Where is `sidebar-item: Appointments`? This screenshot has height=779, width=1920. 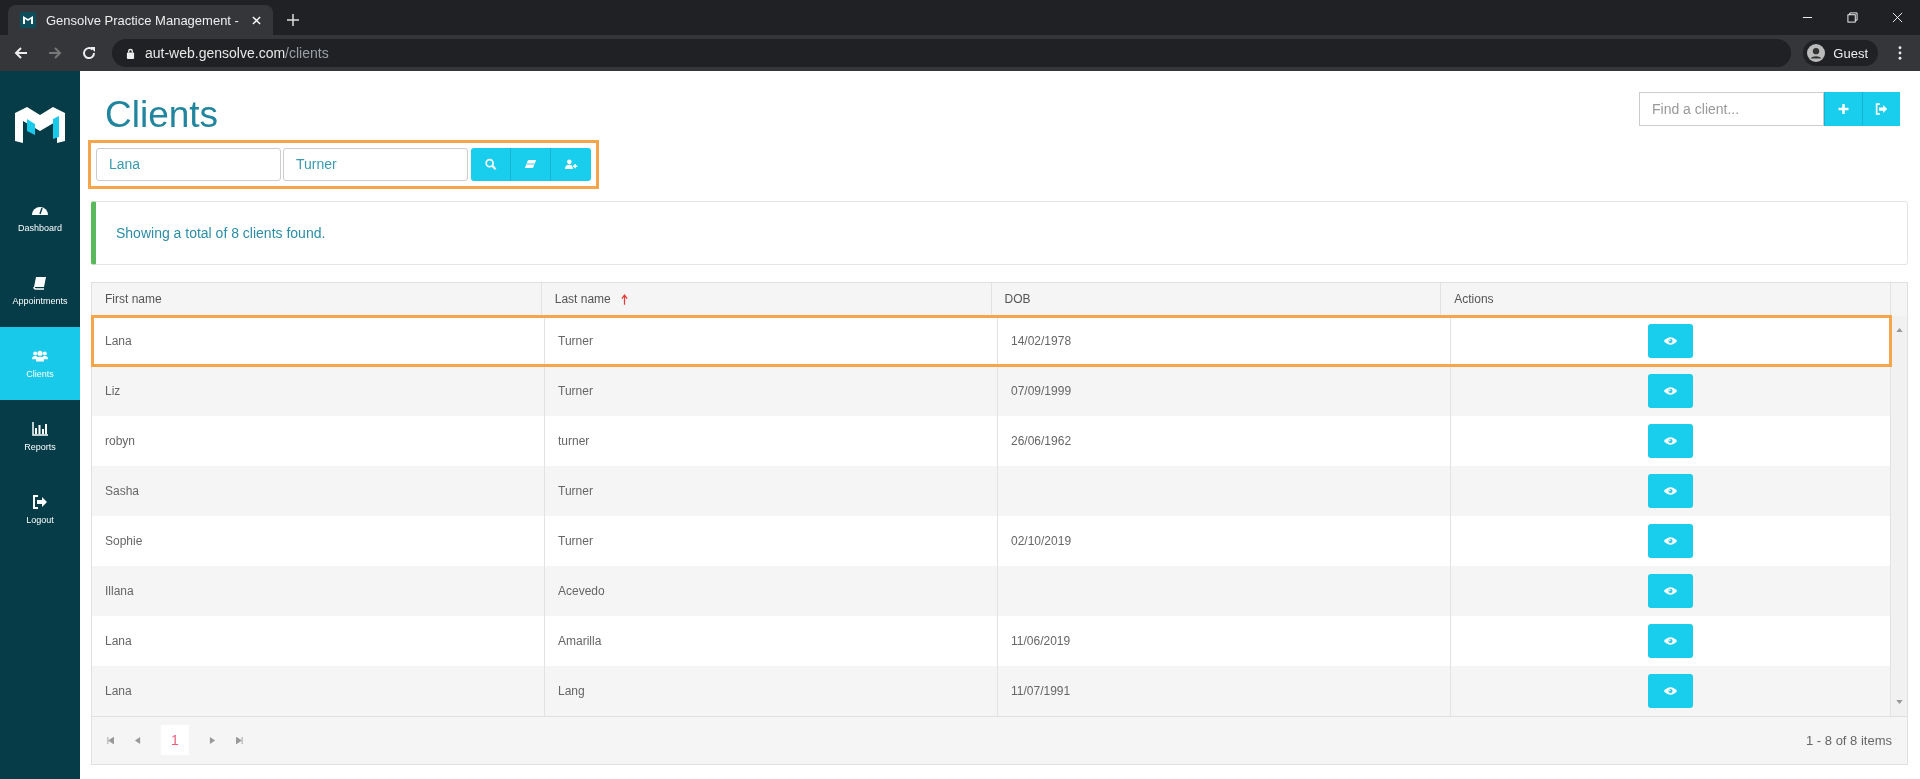 sidebar-item: Appointments is located at coordinates (40, 290).